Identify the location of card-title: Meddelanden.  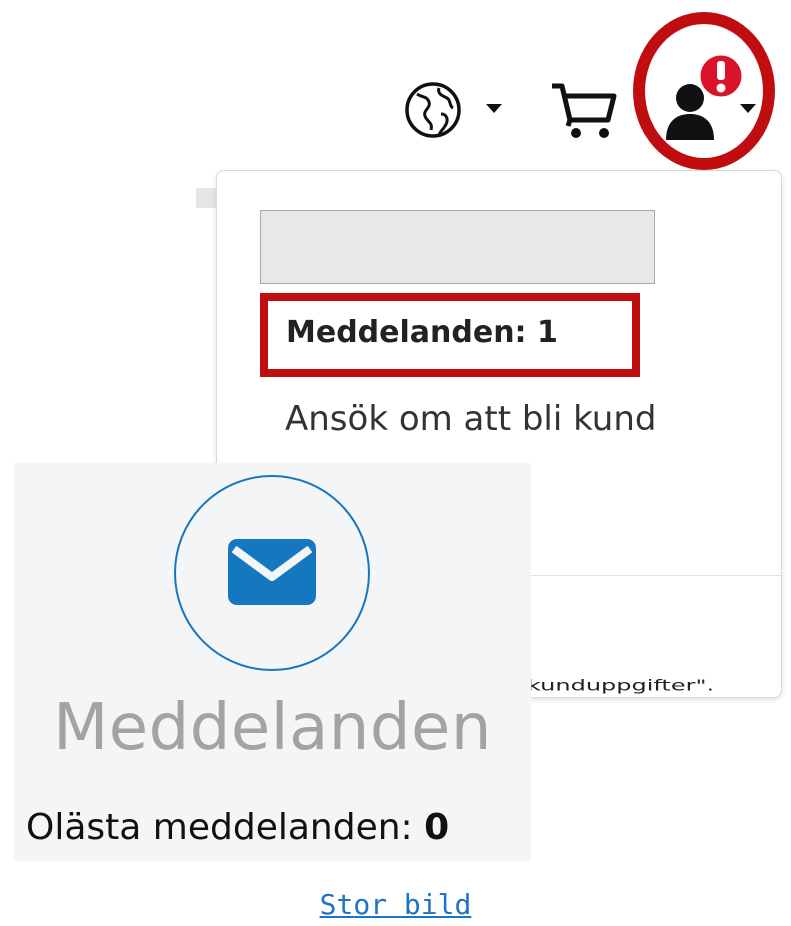
(272, 728).